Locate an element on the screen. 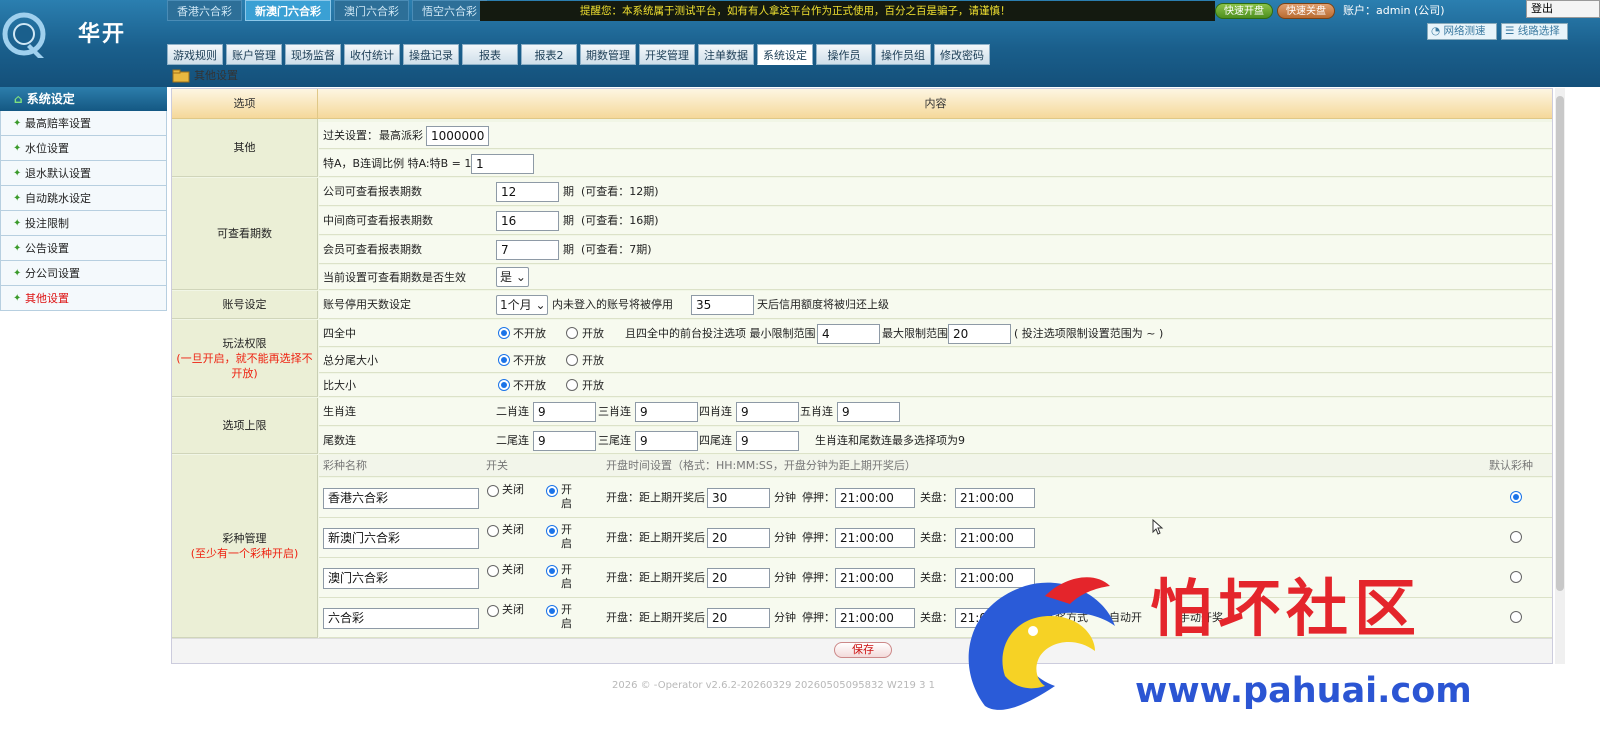 This screenshot has height=742, width=1600. tab-game-rules: 游戏规则 is located at coordinates (195, 54).